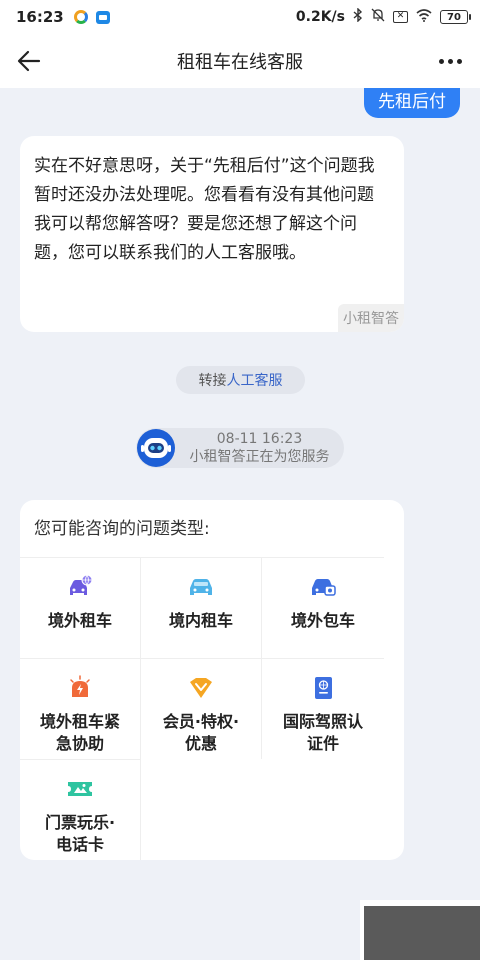  I want to click on network-speed: 0.2K/s, so click(320, 17).